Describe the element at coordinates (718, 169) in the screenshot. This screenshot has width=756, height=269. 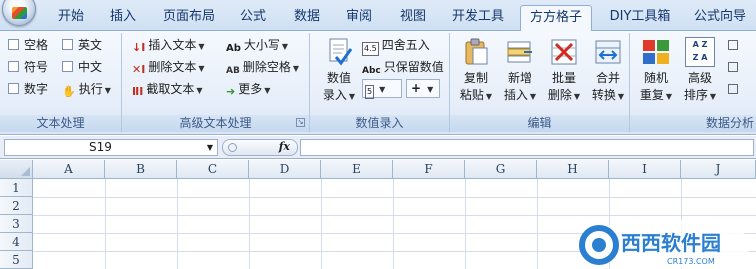
I see `column-header: J` at that location.